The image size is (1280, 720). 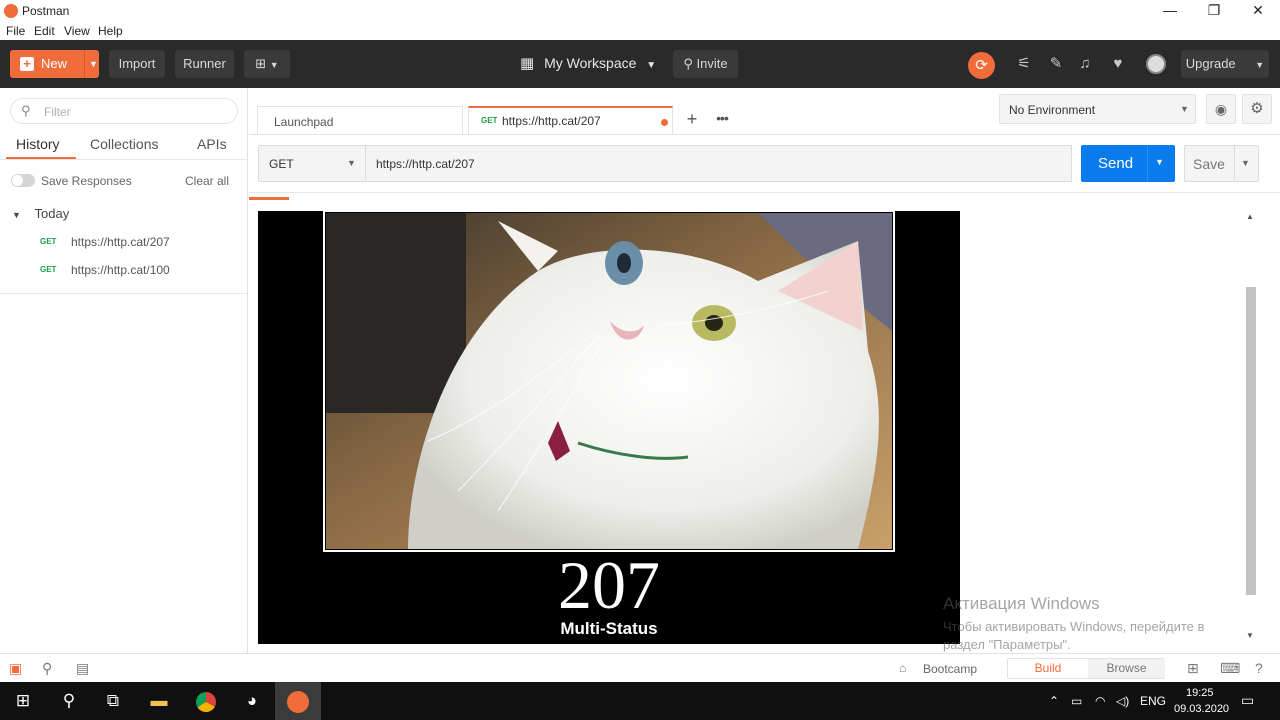 I want to click on window-title: Postman, so click(x=46, y=11).